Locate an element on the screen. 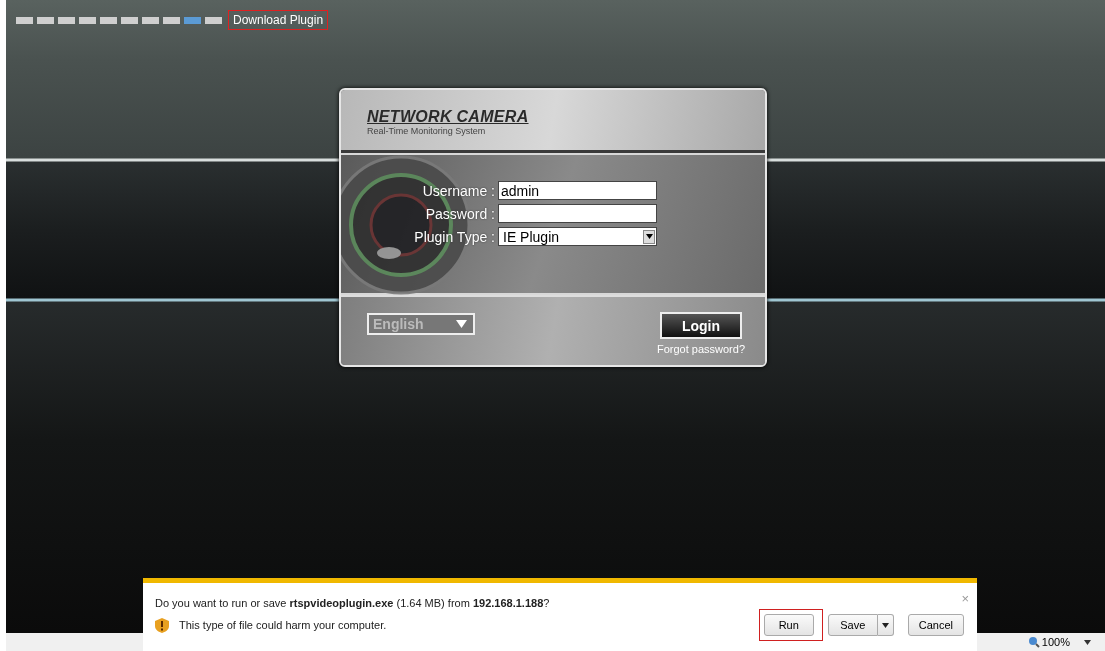 This screenshot has width=1105, height=651. brand-tagline: Real-Time Monitoring System is located at coordinates (427, 131).